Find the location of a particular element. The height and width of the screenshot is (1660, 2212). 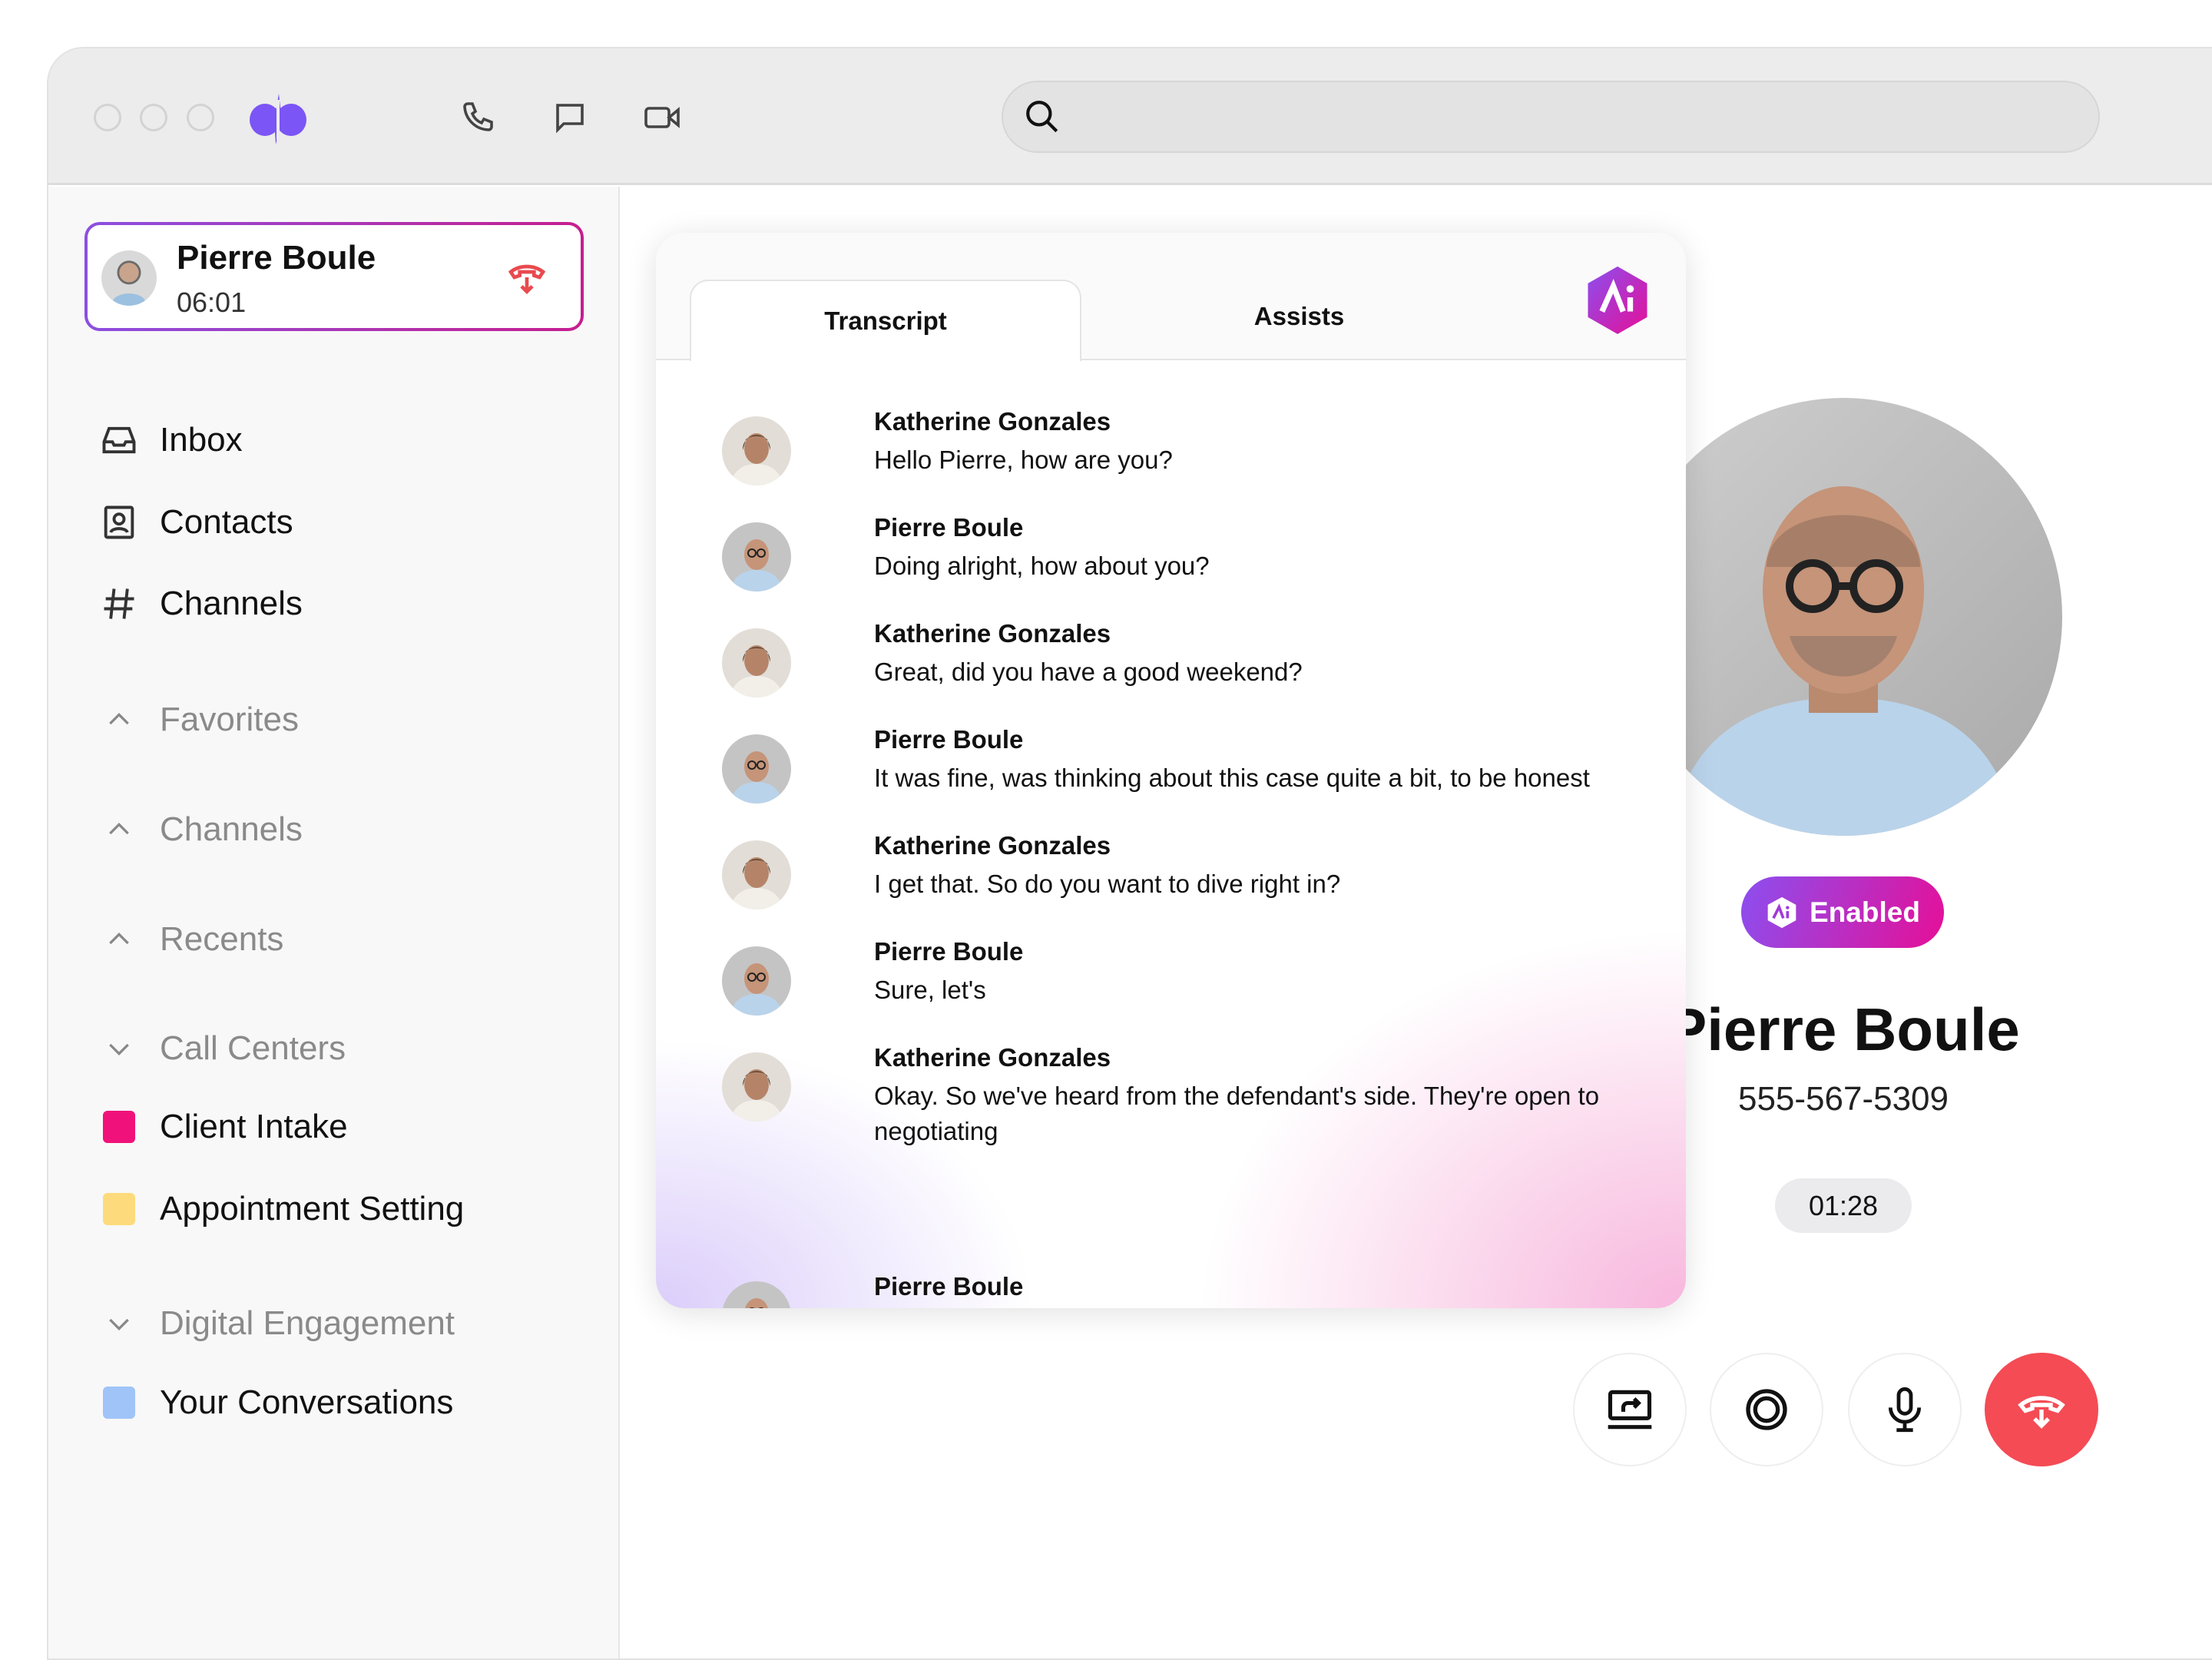

ai-enabled-badge: Enabled is located at coordinates (1843, 912).